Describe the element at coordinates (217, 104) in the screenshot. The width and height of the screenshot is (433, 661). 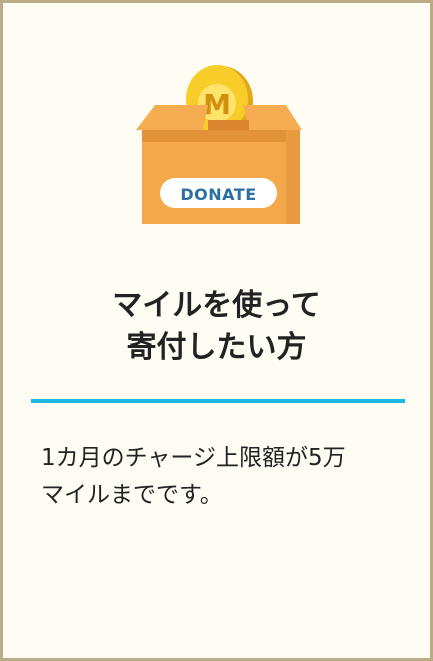
I see `coin-letter: M` at that location.